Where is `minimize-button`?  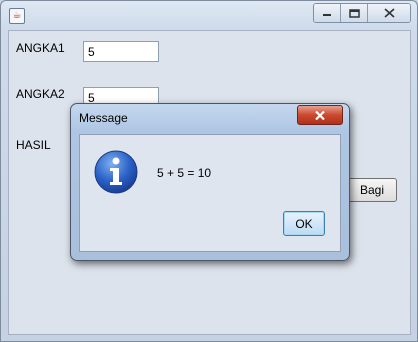
minimize-button is located at coordinates (327, 13).